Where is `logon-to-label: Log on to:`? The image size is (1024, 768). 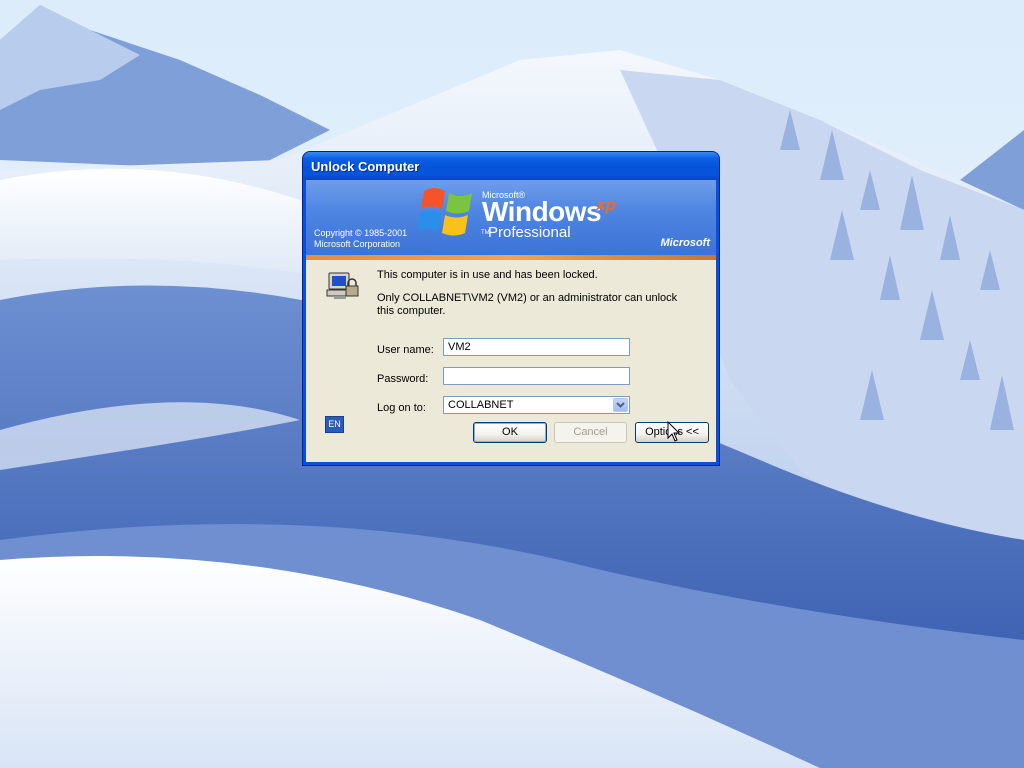
logon-to-label: Log on to: is located at coordinates (401, 408).